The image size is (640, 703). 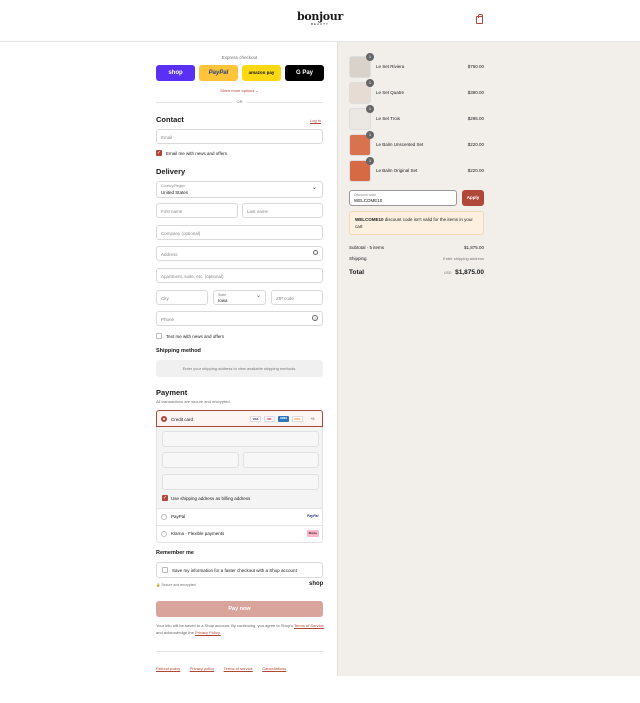 I want to click on legal-and: and acknowledge the, so click(x=175, y=632).